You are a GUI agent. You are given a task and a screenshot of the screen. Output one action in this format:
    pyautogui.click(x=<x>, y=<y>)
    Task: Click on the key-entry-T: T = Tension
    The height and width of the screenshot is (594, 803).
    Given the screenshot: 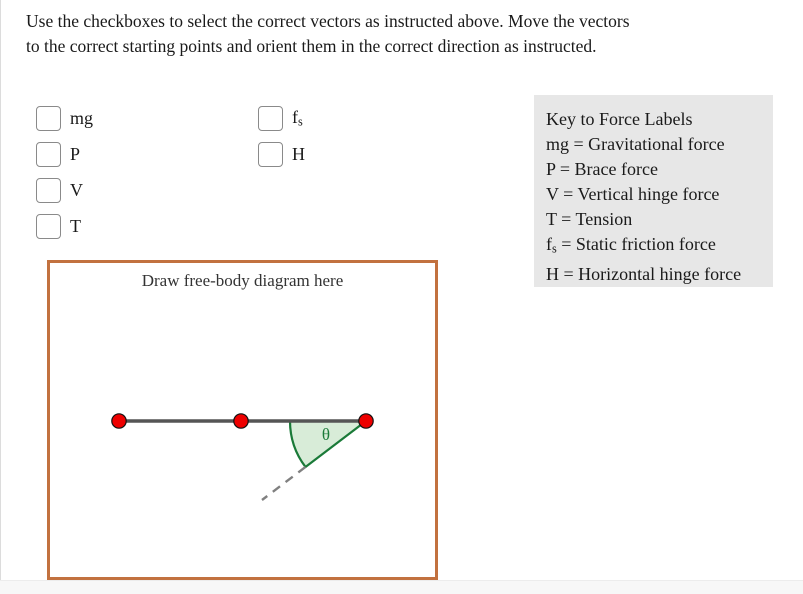 What is the action you would take?
    pyautogui.click(x=589, y=219)
    